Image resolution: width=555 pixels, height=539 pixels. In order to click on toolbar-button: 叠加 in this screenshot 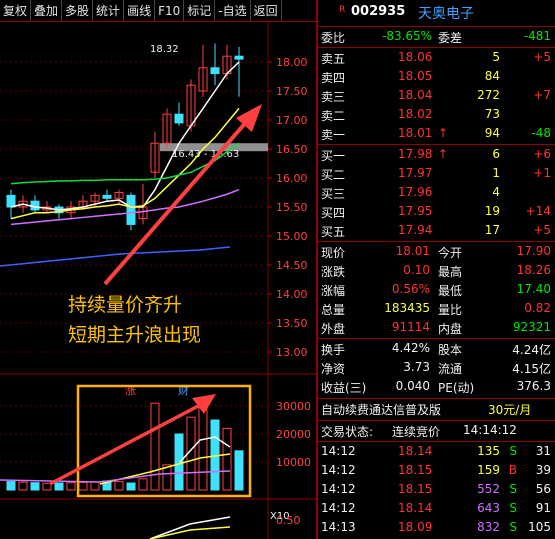, I will do `click(47, 10)`.